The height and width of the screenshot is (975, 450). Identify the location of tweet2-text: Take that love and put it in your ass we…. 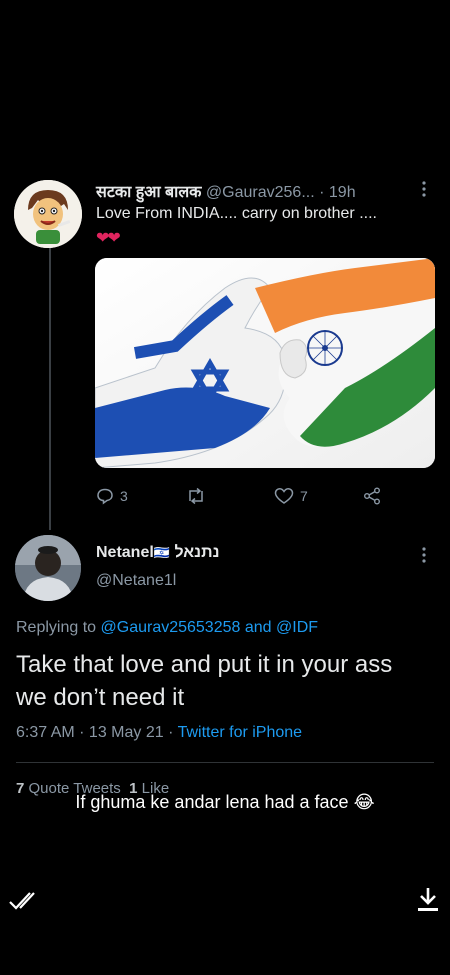
(204, 681).